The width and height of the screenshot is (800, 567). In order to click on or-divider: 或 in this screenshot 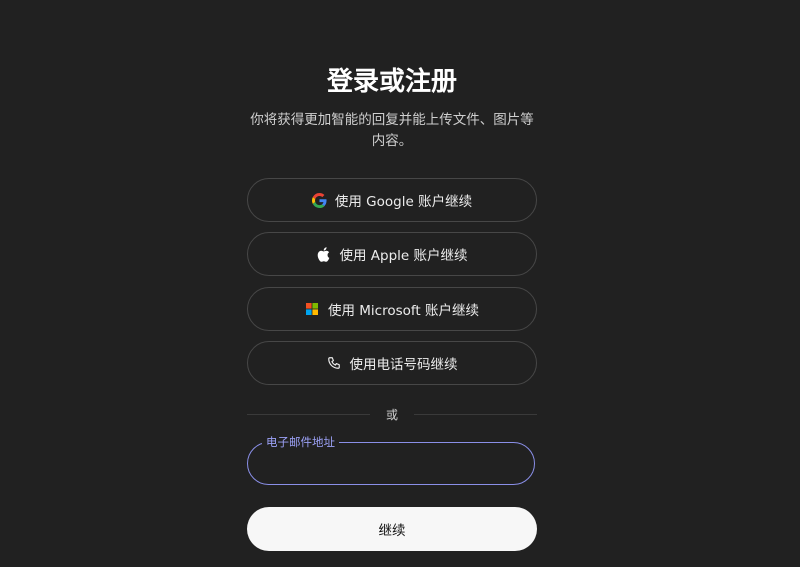, I will do `click(392, 414)`.